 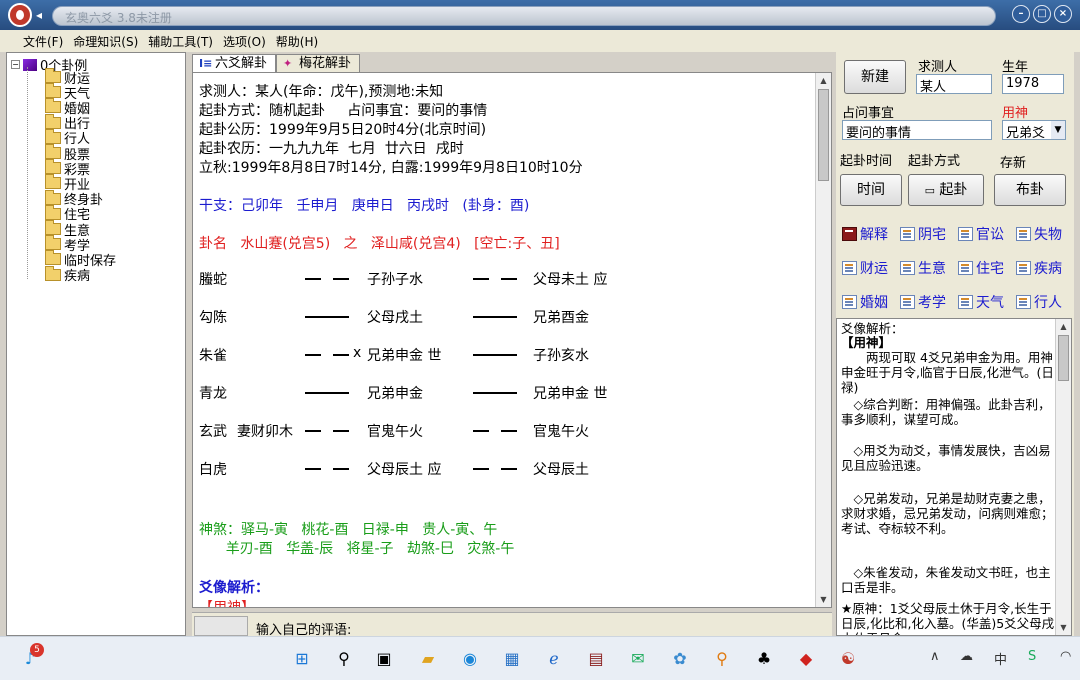 I want to click on interp-line: 爻像解析：, so click(x=872, y=328).